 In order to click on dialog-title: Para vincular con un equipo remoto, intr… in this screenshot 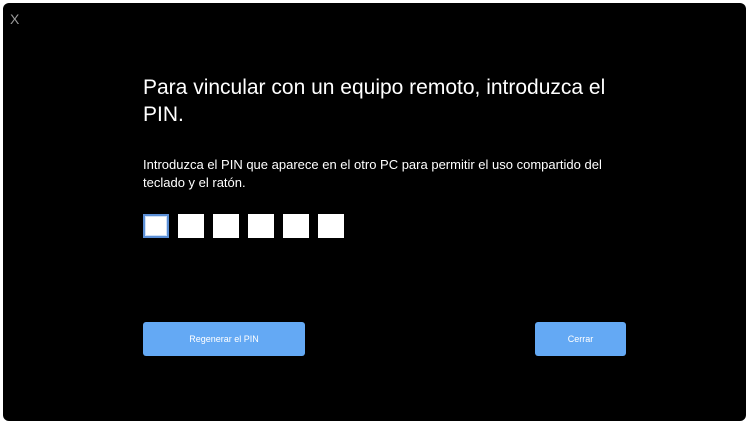, I will do `click(374, 101)`.